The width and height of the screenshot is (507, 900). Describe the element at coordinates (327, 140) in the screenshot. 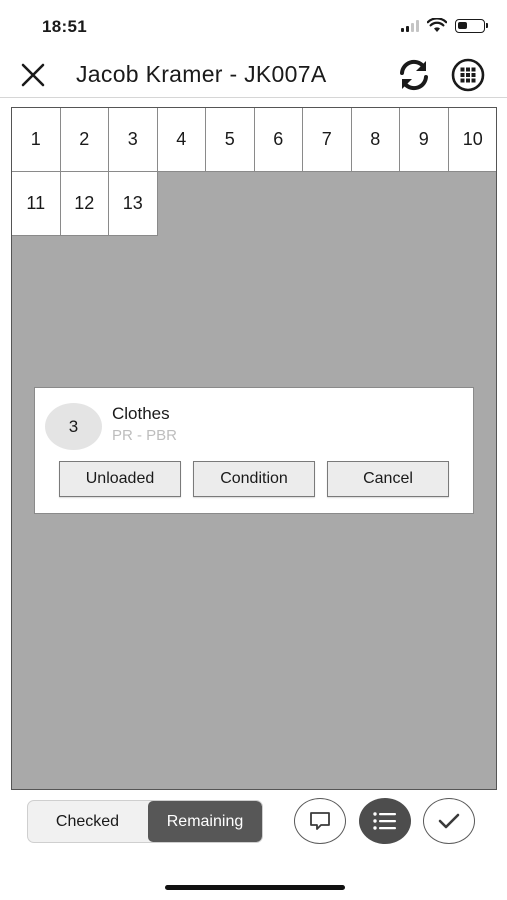

I see `grid-cell: 7` at that location.